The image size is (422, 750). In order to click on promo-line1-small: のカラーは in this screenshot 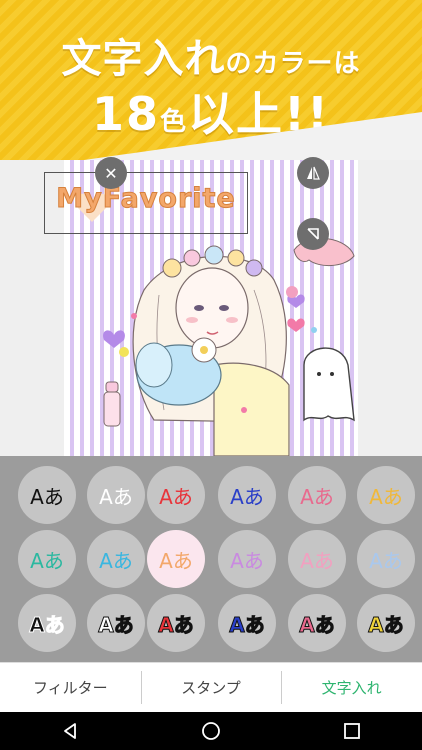, I will do `click(293, 64)`.